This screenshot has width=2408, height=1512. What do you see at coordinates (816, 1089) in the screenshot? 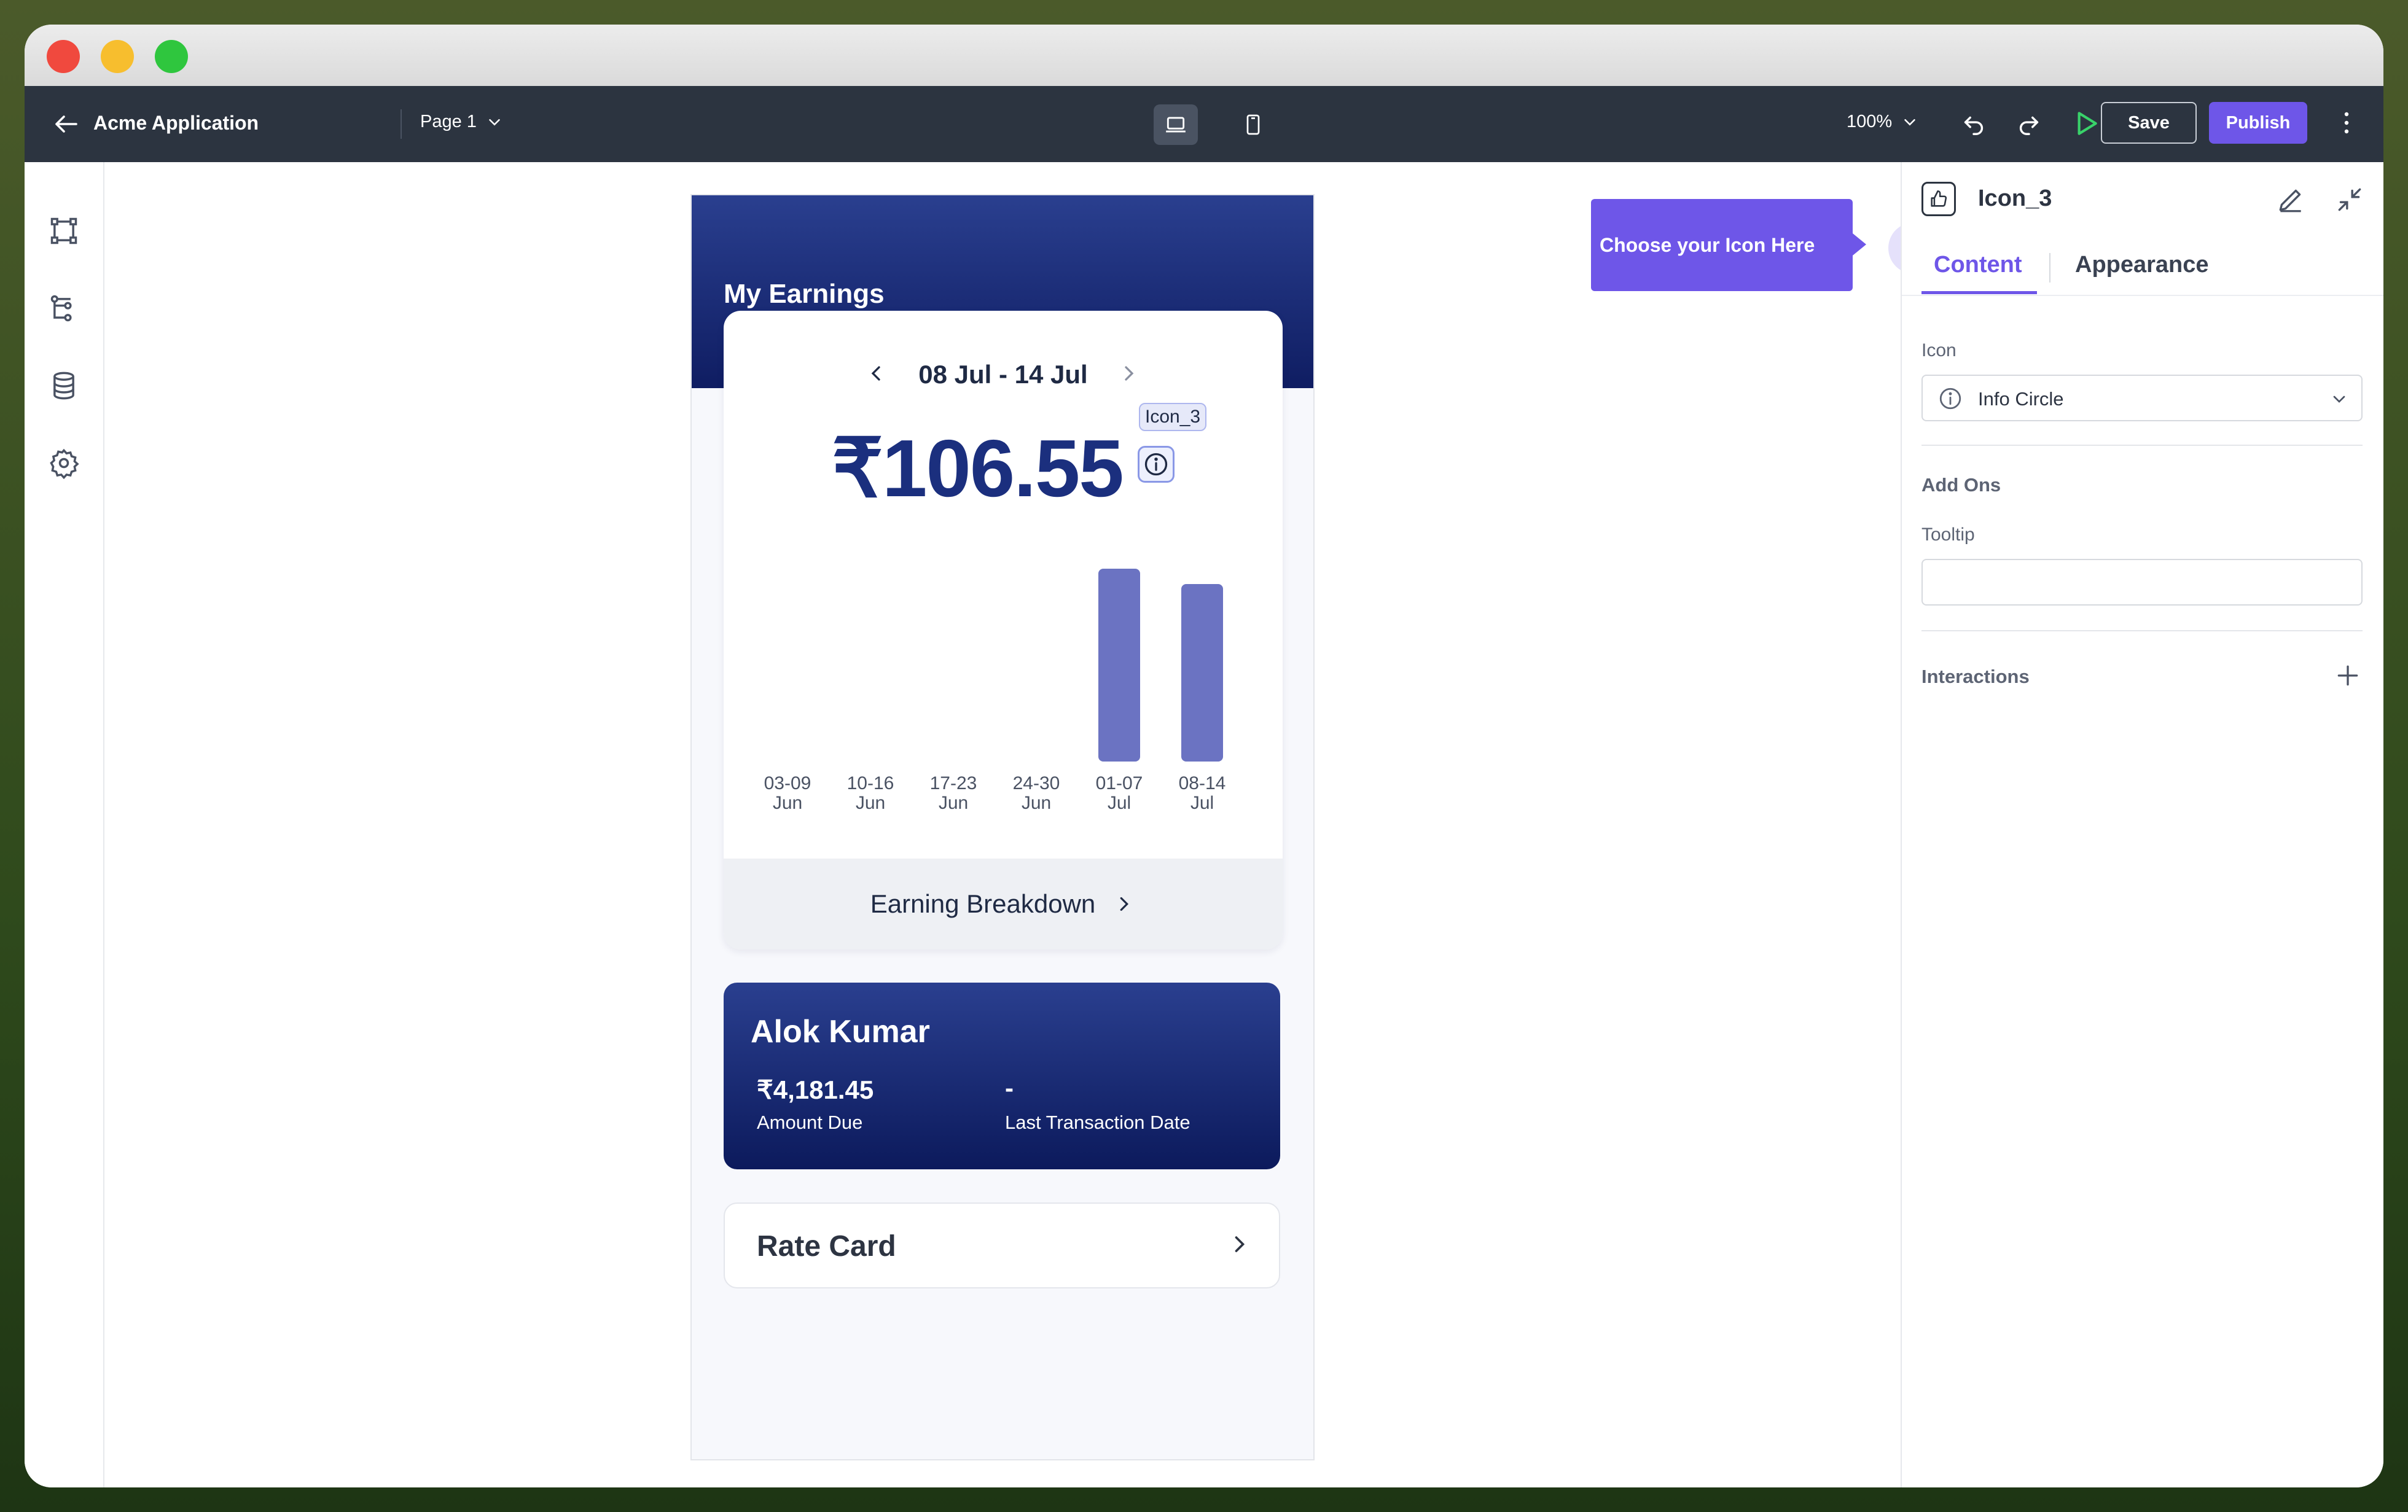
I see `amount-due-value: ₹4,181.45` at bounding box center [816, 1089].